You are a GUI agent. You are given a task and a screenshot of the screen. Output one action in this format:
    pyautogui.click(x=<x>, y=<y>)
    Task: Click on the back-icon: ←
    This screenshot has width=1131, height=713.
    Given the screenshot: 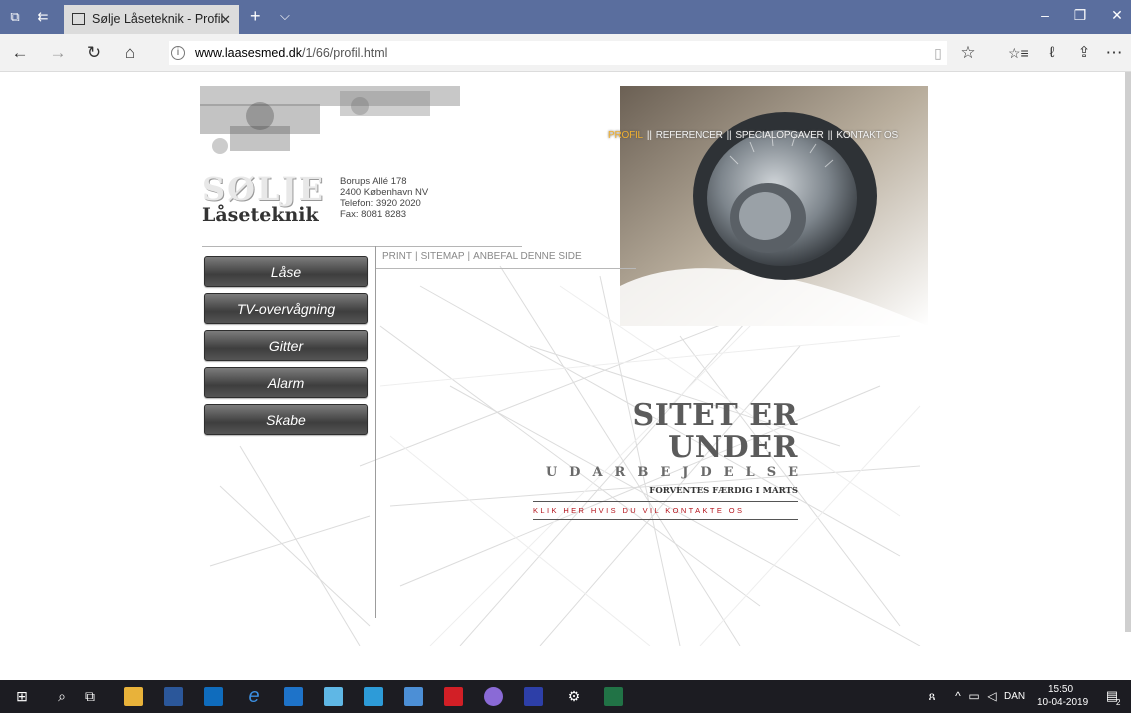 What is the action you would take?
    pyautogui.click(x=20, y=53)
    